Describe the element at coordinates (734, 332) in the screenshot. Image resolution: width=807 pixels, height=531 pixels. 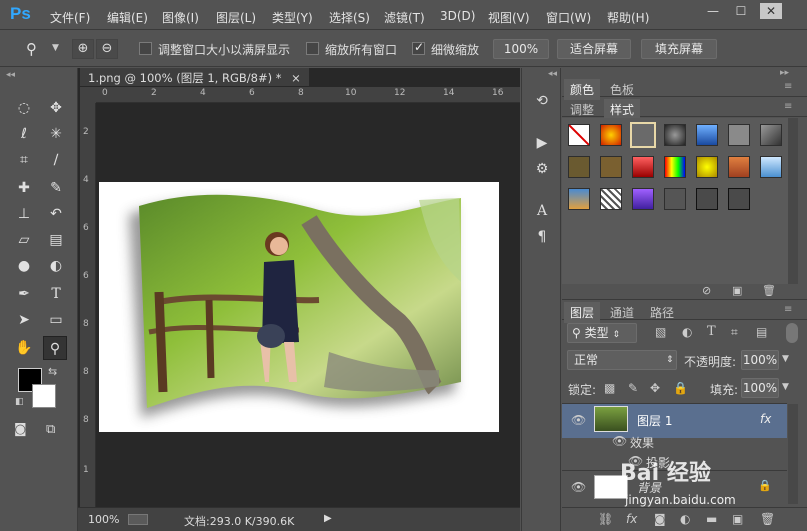
I see `filter-shape-icon: ⌗` at that location.